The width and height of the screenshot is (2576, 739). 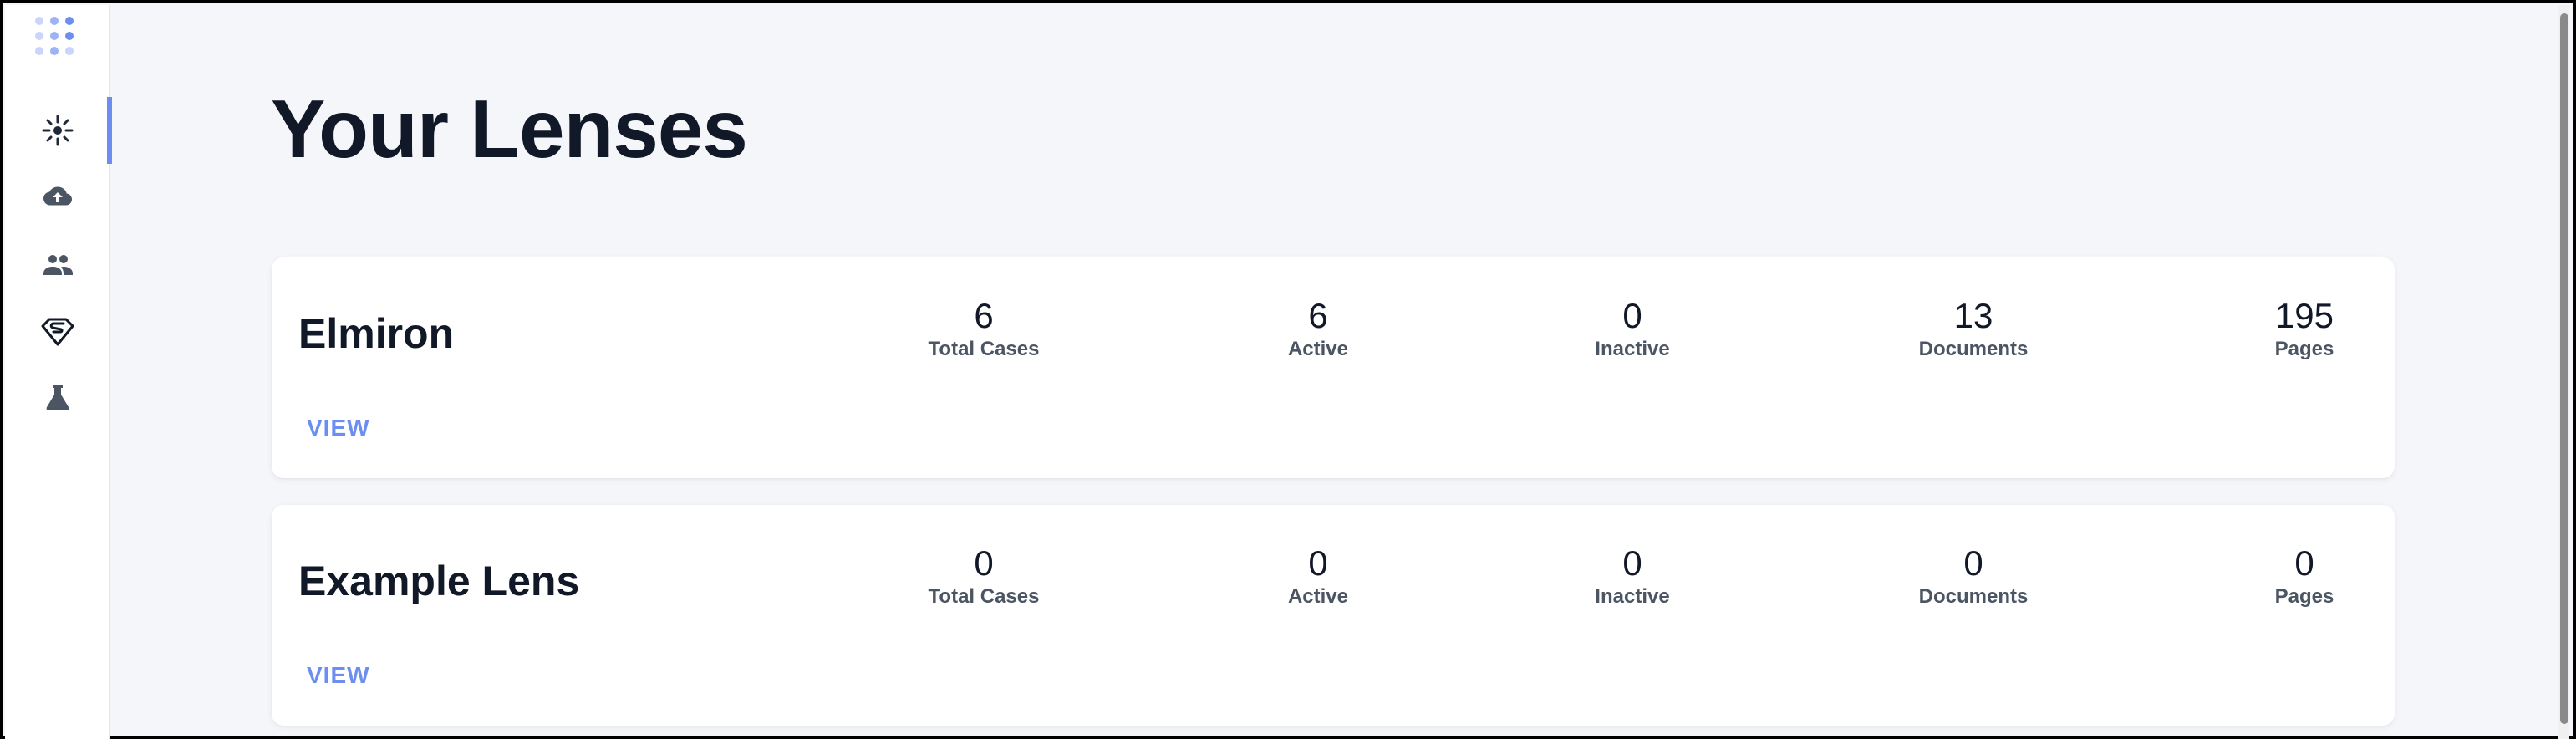 What do you see at coordinates (57, 38) in the screenshot?
I see `dots-grid-logo` at bounding box center [57, 38].